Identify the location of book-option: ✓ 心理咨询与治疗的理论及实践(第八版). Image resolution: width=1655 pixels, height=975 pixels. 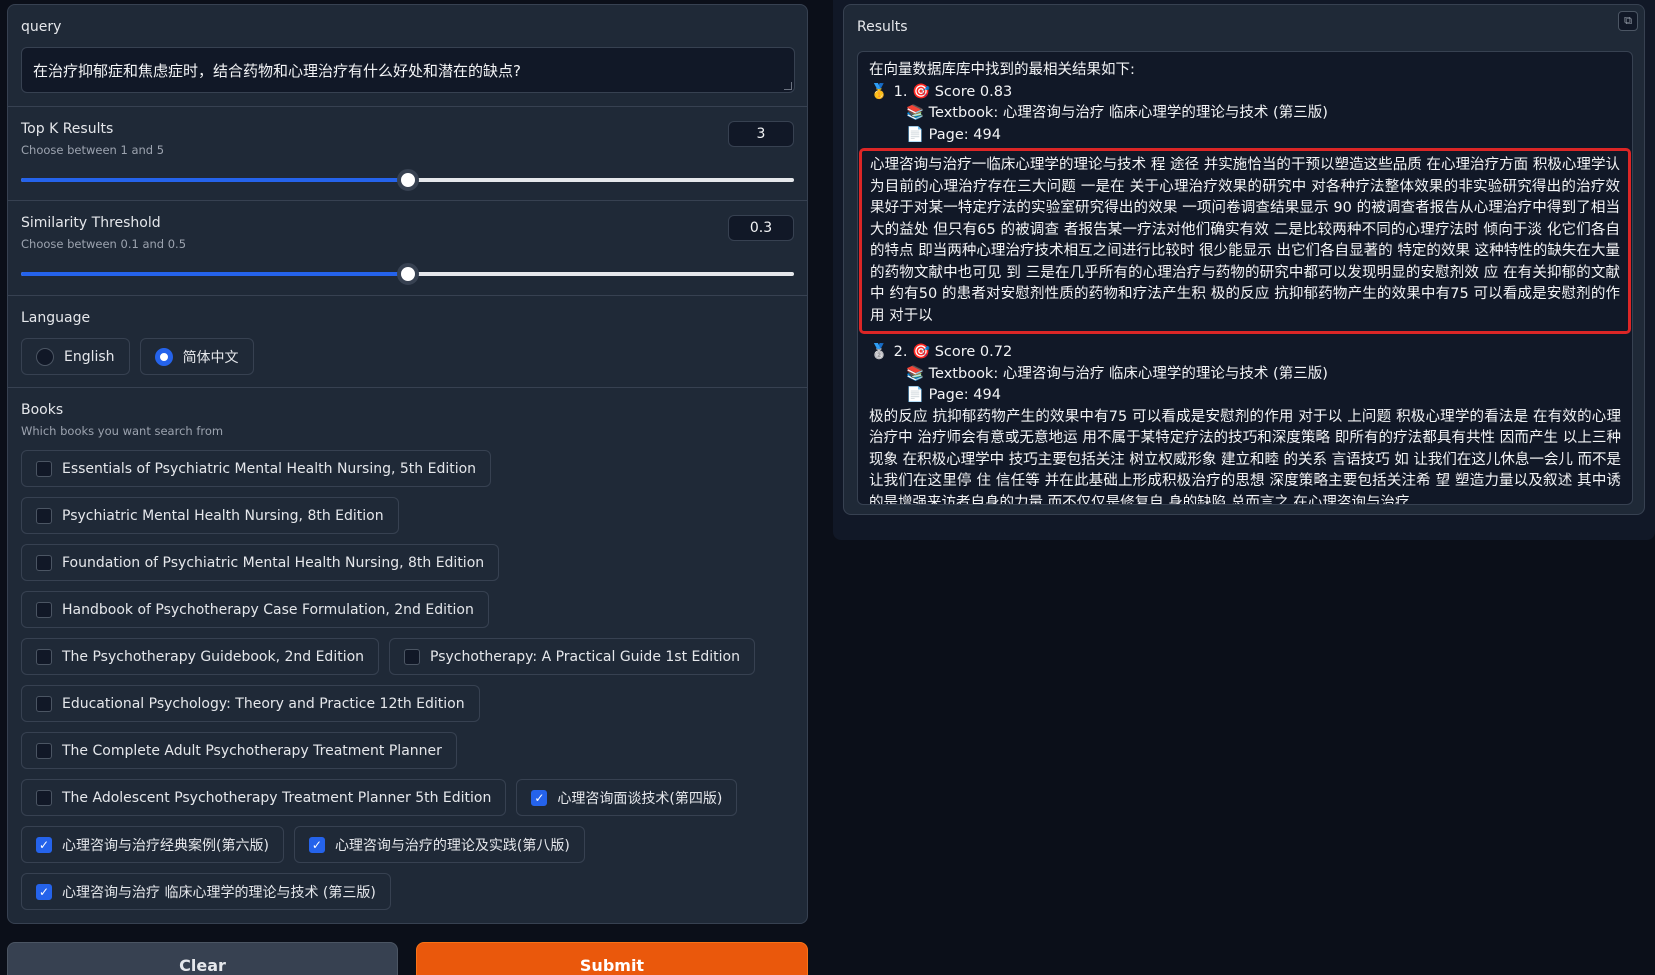
(439, 844).